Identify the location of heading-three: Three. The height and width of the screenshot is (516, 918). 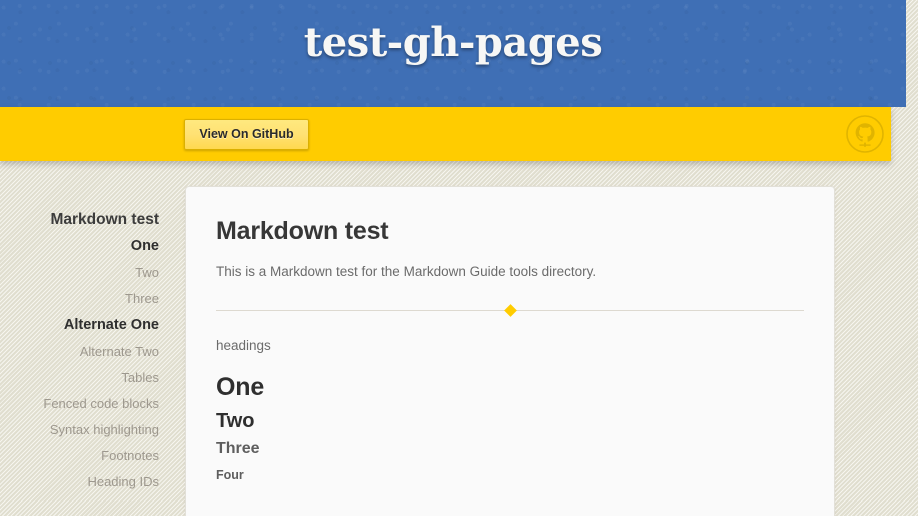
(238, 448).